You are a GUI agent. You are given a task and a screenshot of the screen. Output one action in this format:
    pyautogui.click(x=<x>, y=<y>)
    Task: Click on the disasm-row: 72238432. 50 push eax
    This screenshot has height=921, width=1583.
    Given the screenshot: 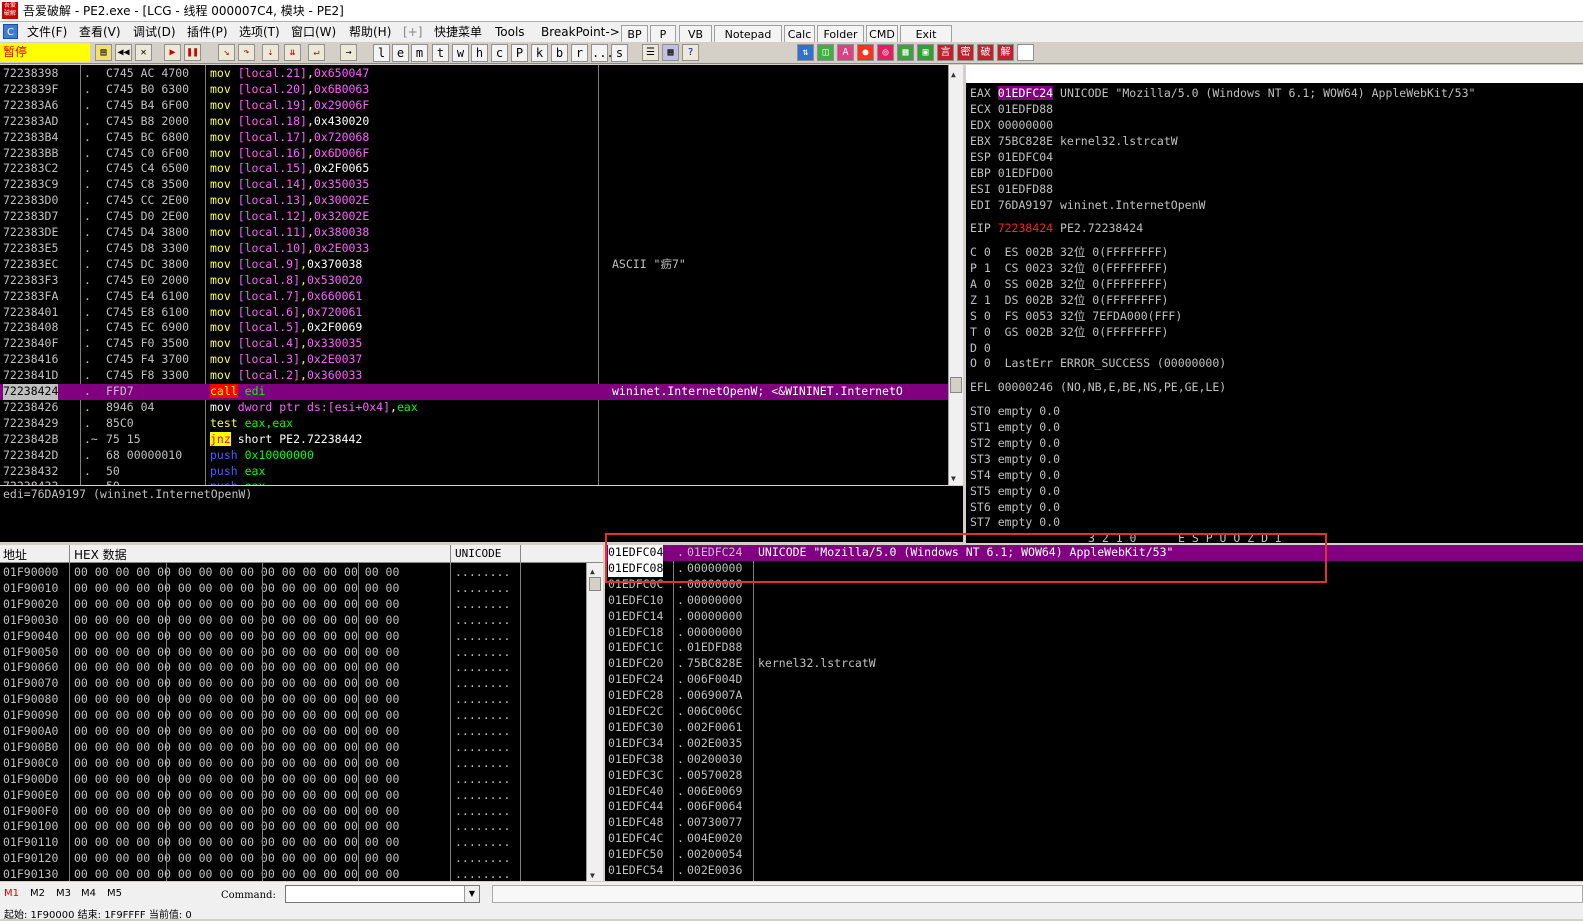 What is the action you would take?
    pyautogui.click(x=474, y=472)
    